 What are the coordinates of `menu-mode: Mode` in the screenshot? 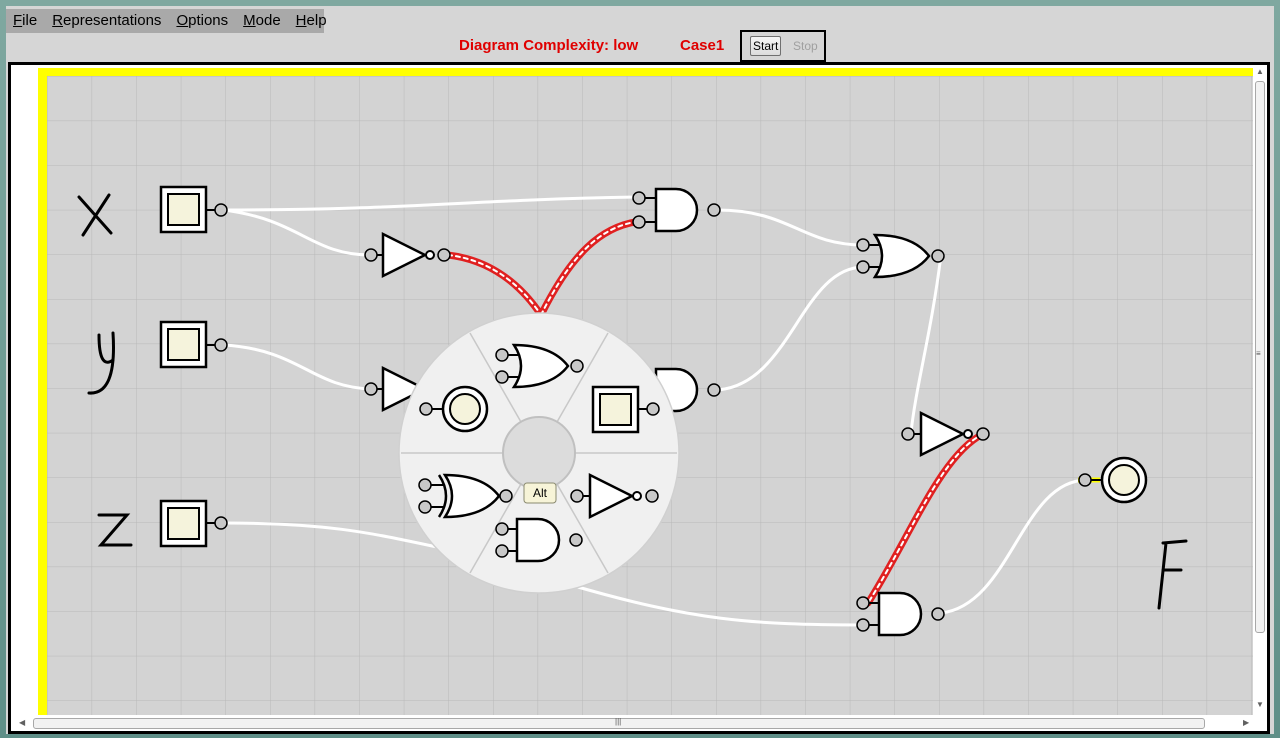 It's located at (262, 21).